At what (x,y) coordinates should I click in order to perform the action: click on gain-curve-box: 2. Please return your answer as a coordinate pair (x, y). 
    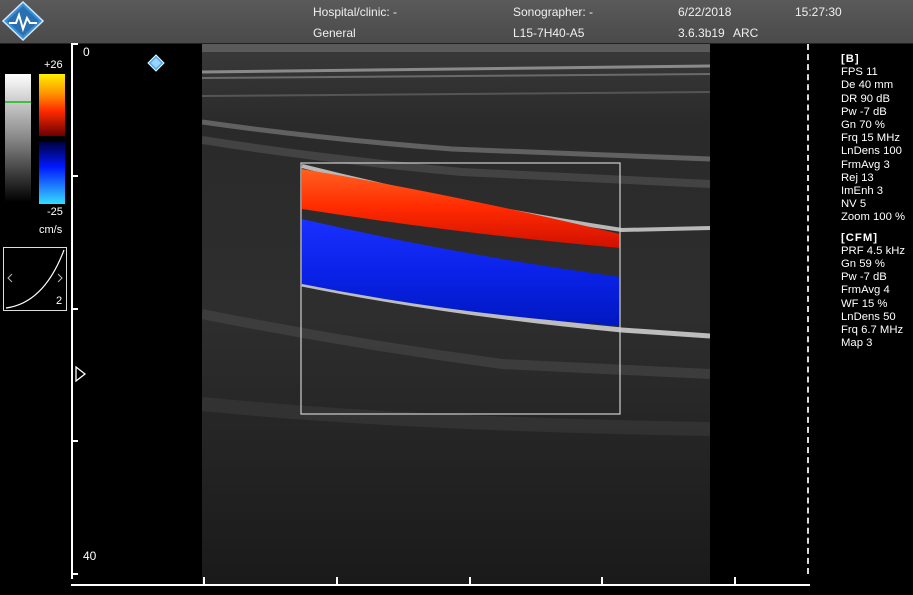
    Looking at the image, I should click on (35, 279).